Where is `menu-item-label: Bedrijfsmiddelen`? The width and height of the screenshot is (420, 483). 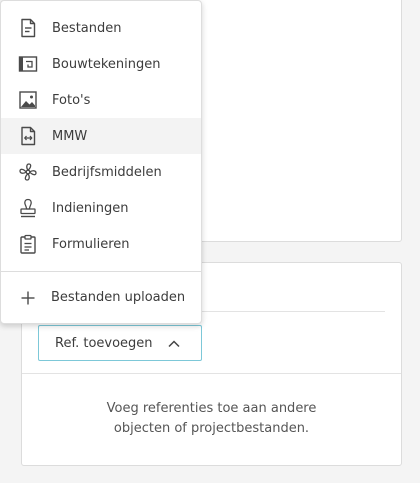
menu-item-label: Bedrijfsmiddelen is located at coordinates (107, 172).